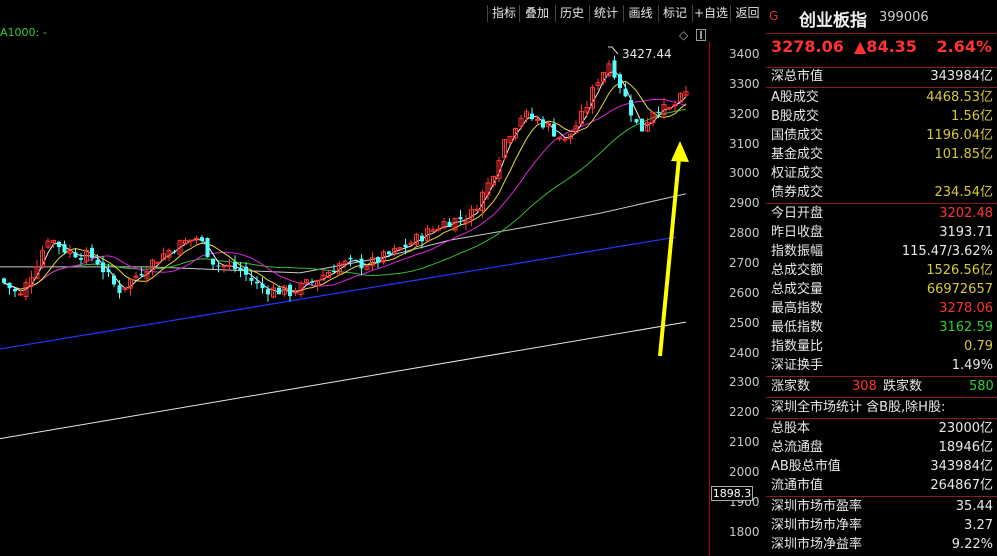  What do you see at coordinates (881, 308) in the screenshot?
I see `quote-row: 最高指数 3278.06` at bounding box center [881, 308].